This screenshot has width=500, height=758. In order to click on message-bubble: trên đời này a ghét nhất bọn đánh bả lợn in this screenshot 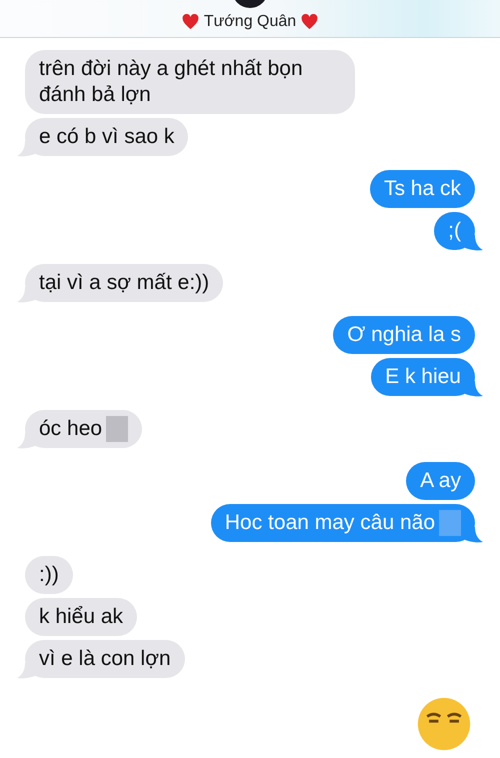, I will do `click(190, 82)`.